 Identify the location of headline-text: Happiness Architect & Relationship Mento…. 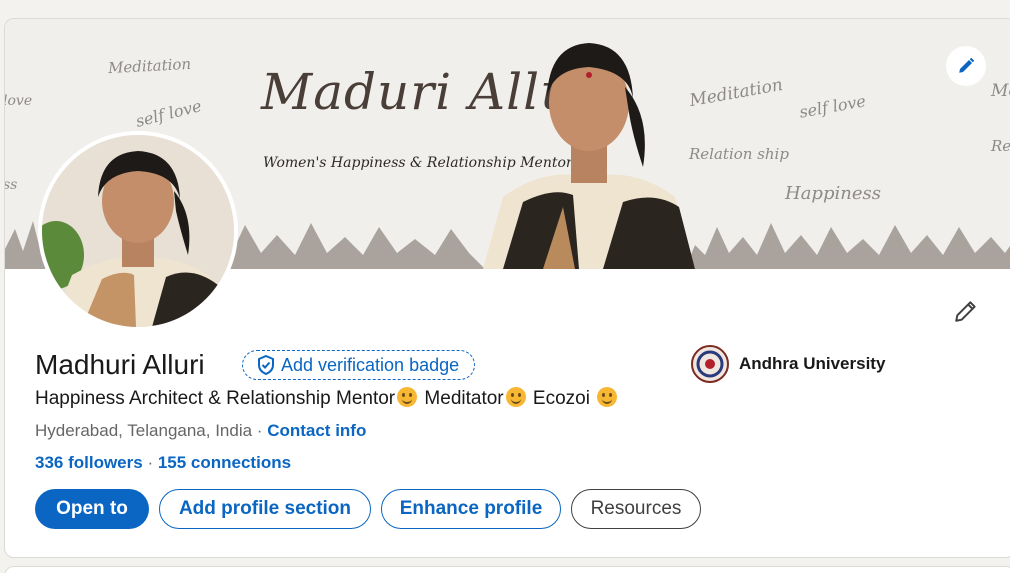
(215, 398).